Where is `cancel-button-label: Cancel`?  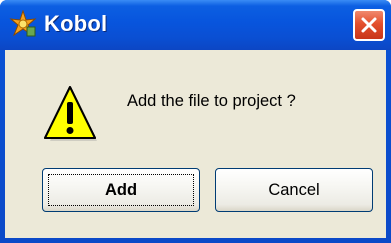 cancel-button-label: Cancel is located at coordinates (294, 190).